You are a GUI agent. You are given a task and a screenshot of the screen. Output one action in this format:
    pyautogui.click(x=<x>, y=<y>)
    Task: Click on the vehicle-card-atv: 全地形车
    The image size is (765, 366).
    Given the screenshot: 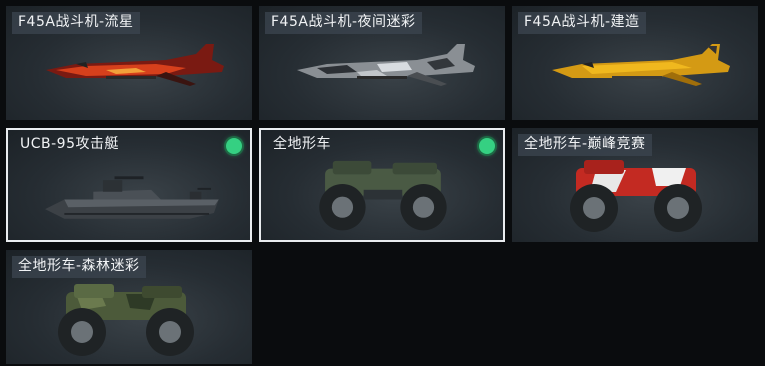 What is the action you would take?
    pyautogui.click(x=382, y=185)
    